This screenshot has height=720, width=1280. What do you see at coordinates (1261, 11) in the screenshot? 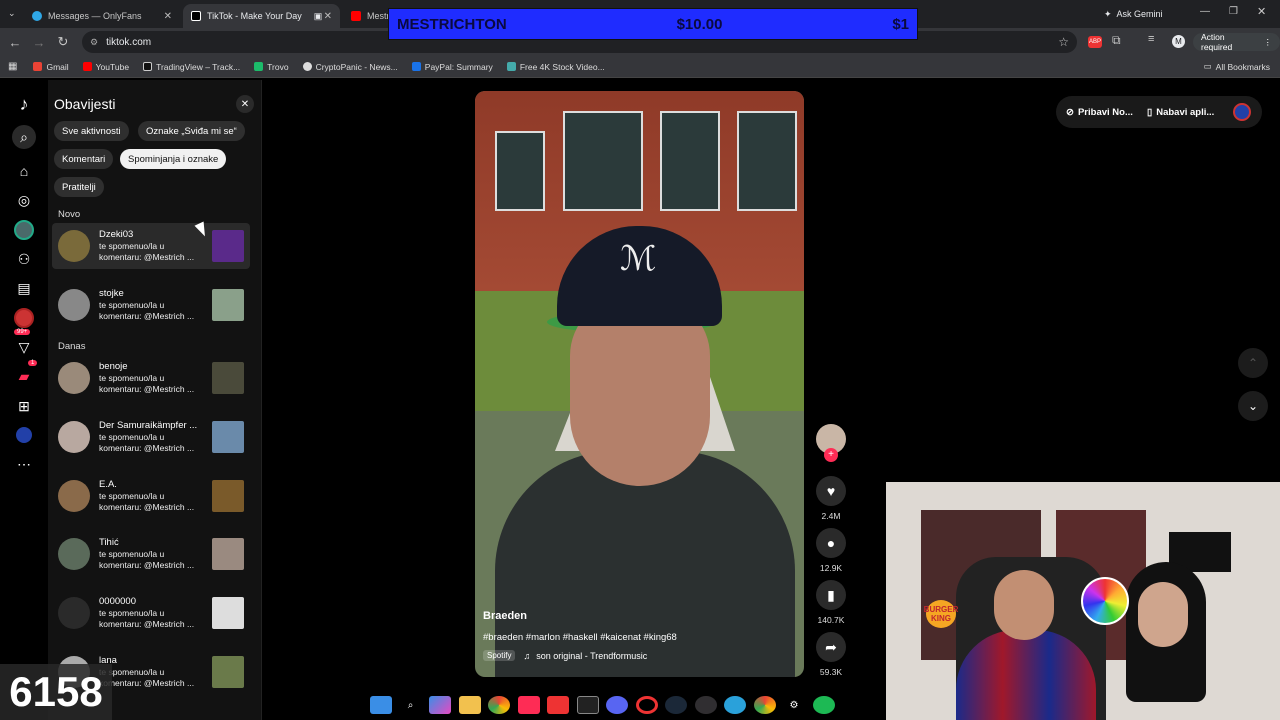
I see `close-window-button: ✕` at bounding box center [1261, 11].